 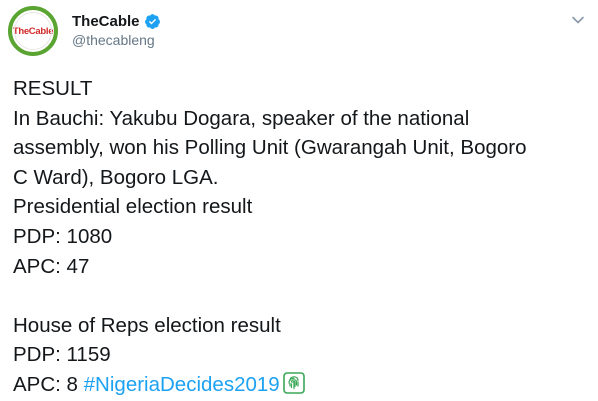 I want to click on fingerprint-emoji-icon, so click(x=293, y=383).